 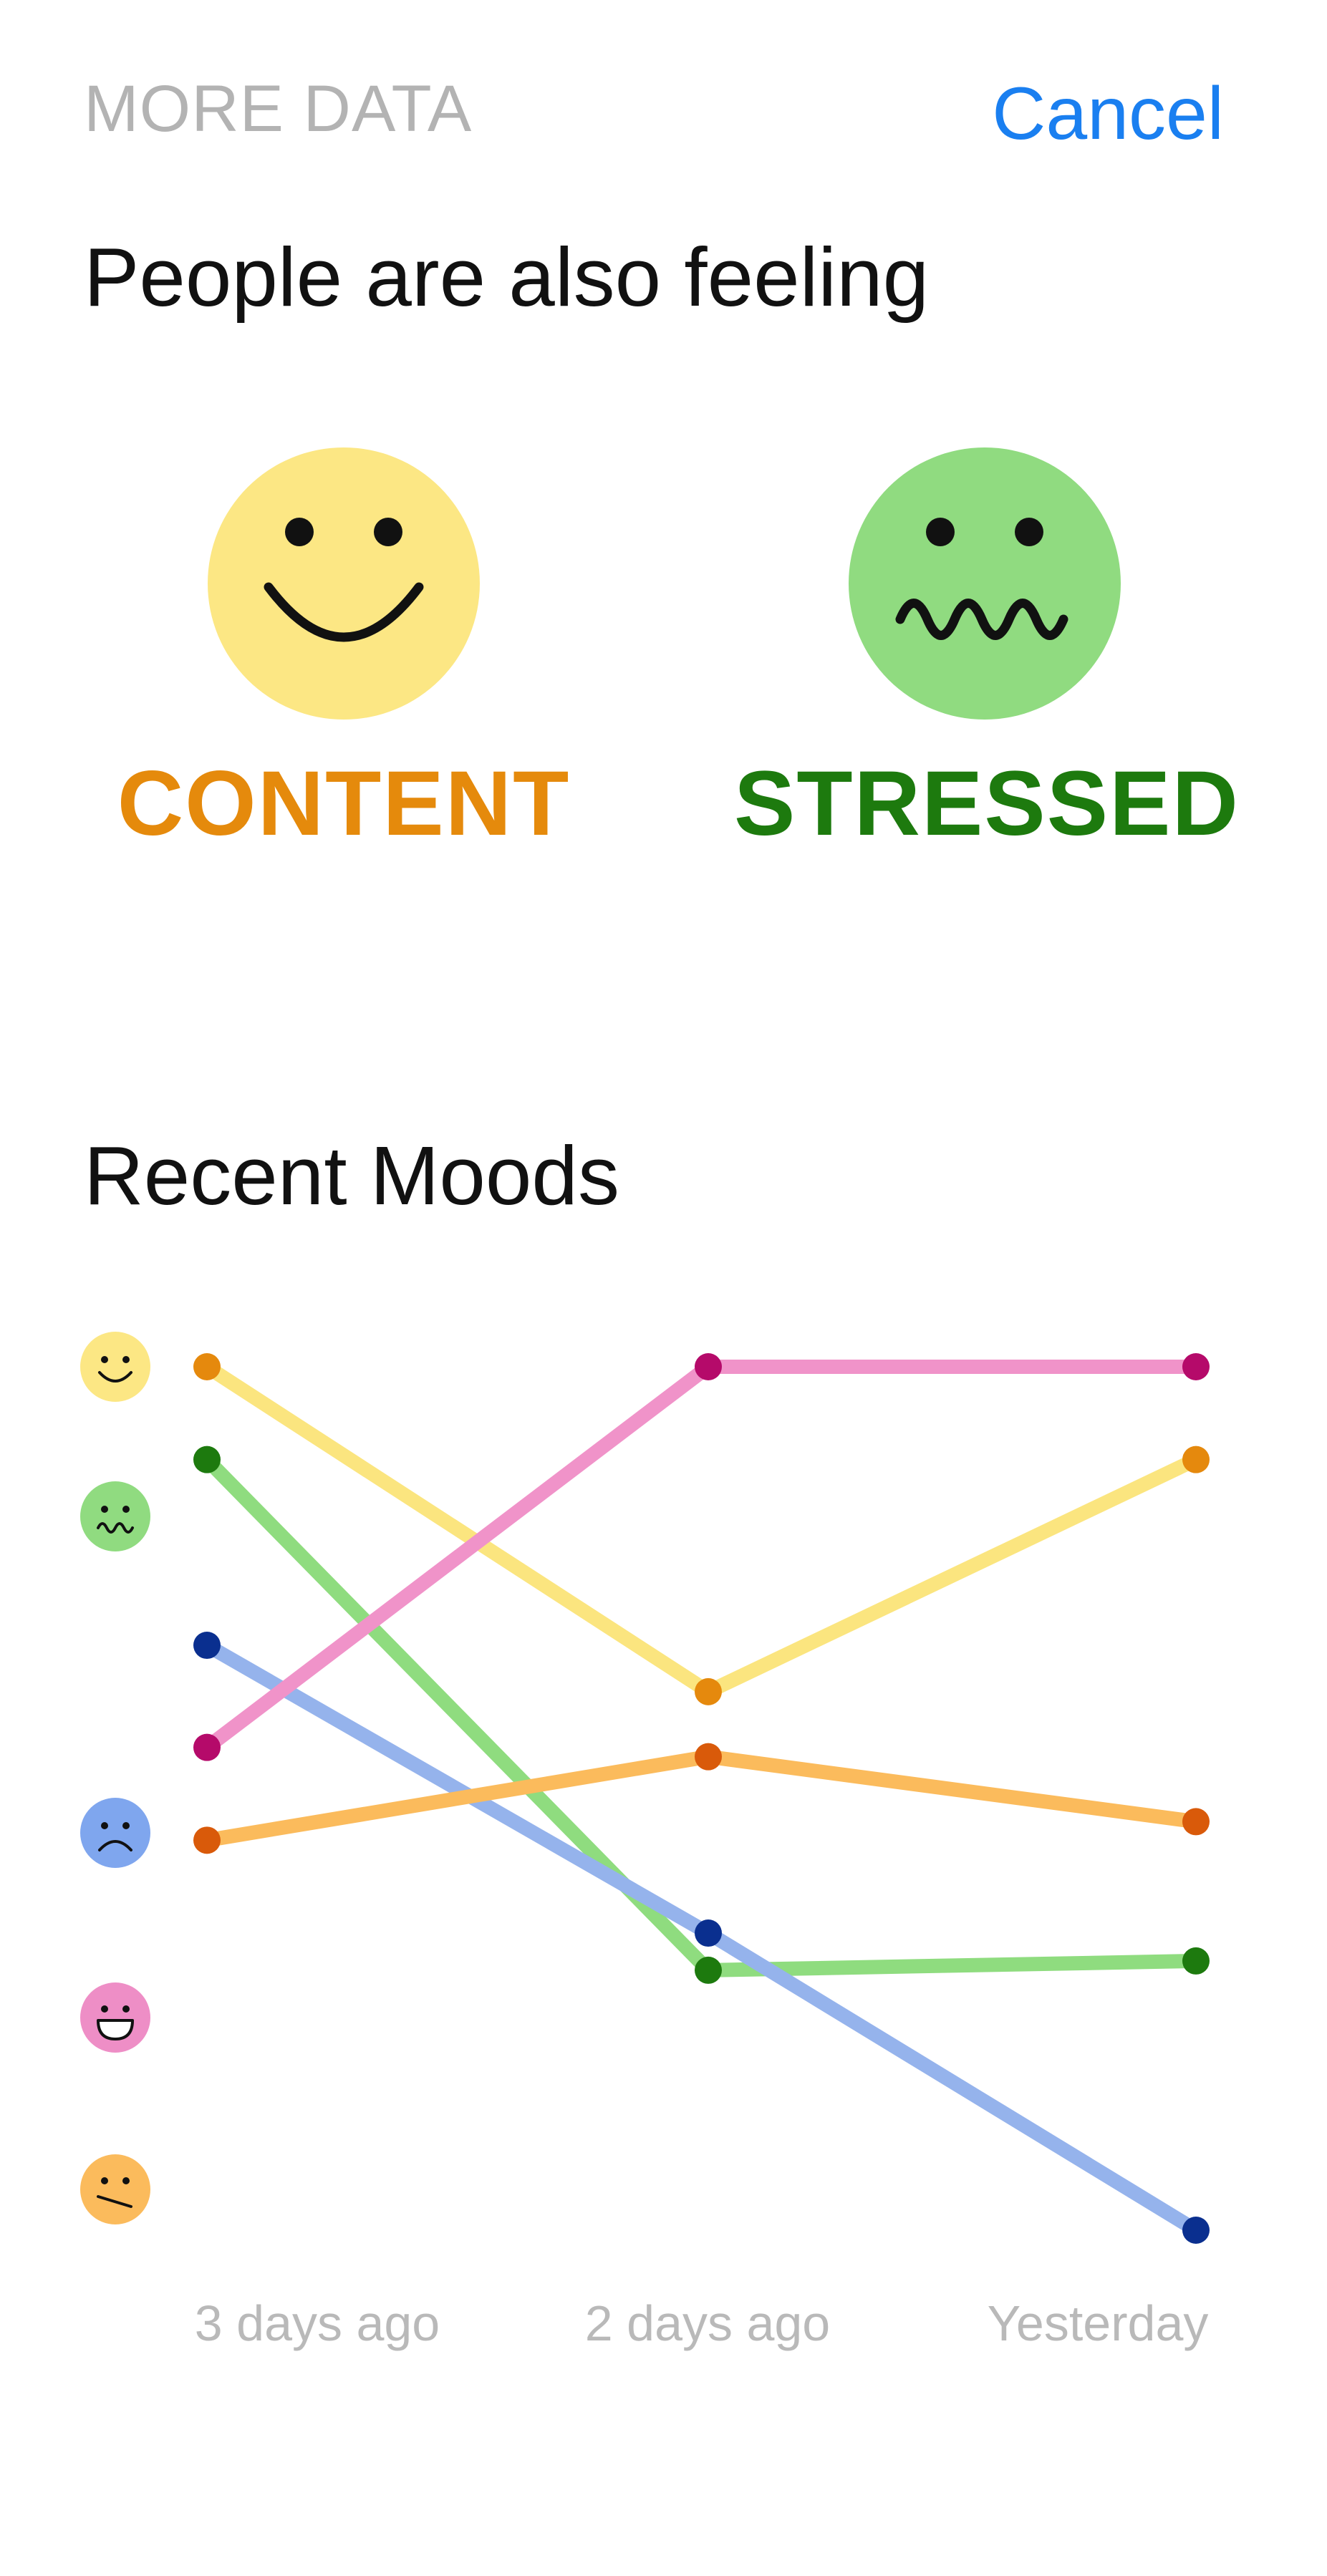 What do you see at coordinates (707, 2323) in the screenshot?
I see `x-tick-label: 2 days ago` at bounding box center [707, 2323].